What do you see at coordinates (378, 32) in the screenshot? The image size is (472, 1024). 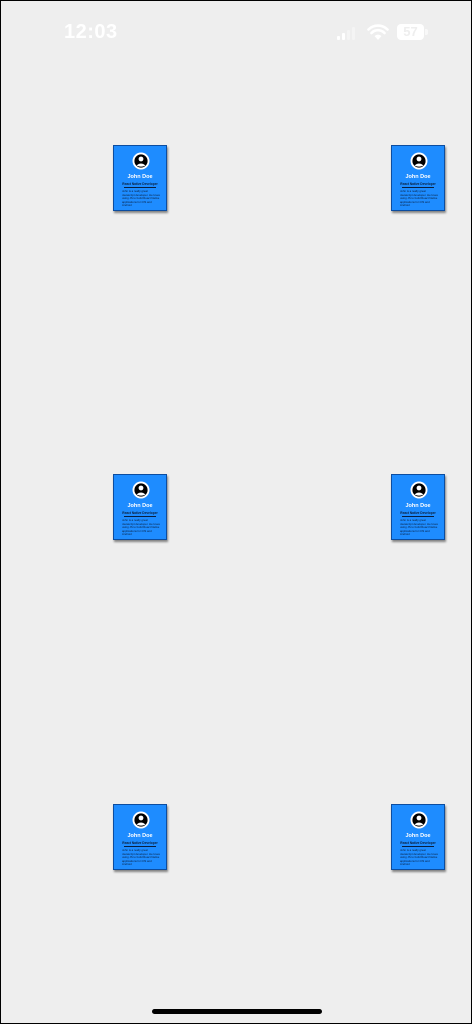 I see `wifi-icon` at bounding box center [378, 32].